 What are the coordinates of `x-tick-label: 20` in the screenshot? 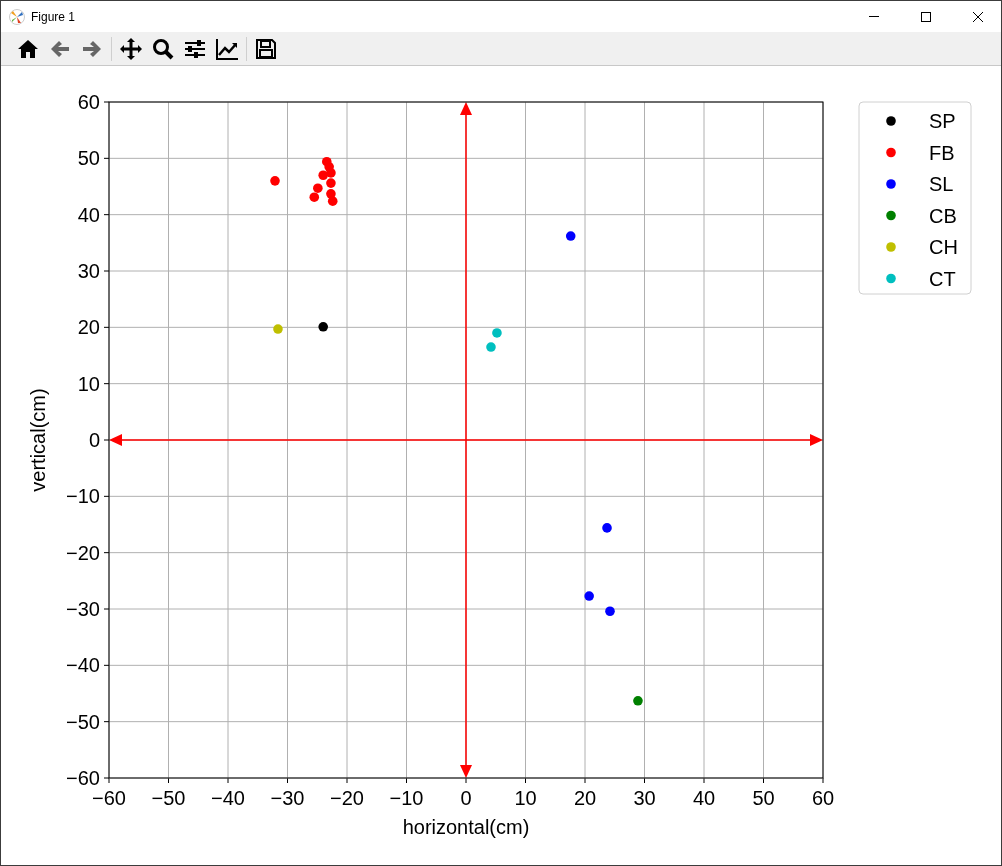 It's located at (585, 798).